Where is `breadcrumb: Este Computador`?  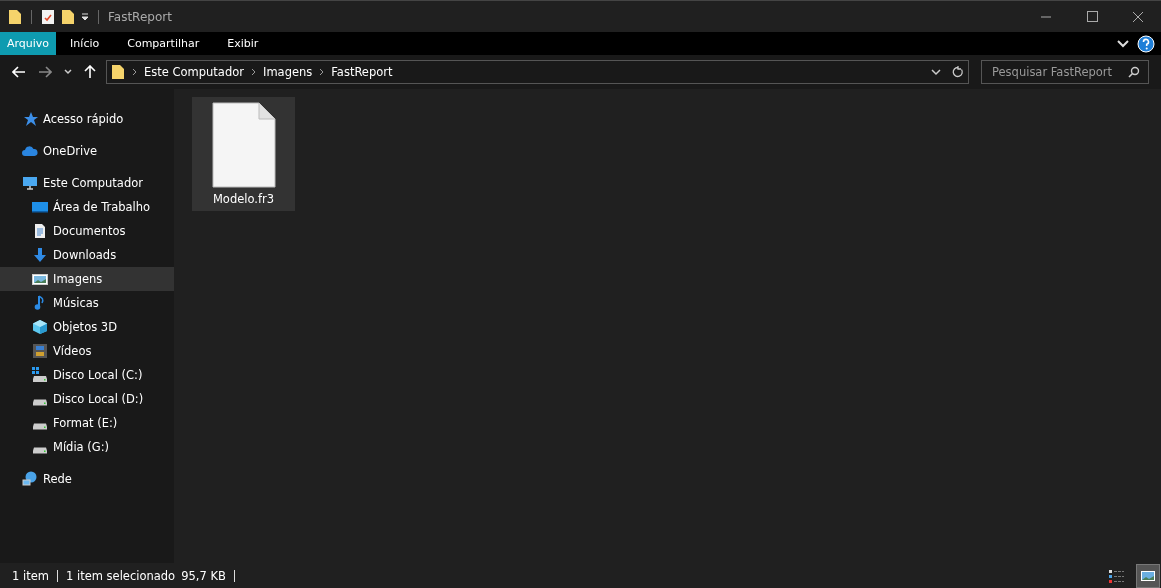
breadcrumb: Este Computador is located at coordinates (194, 72).